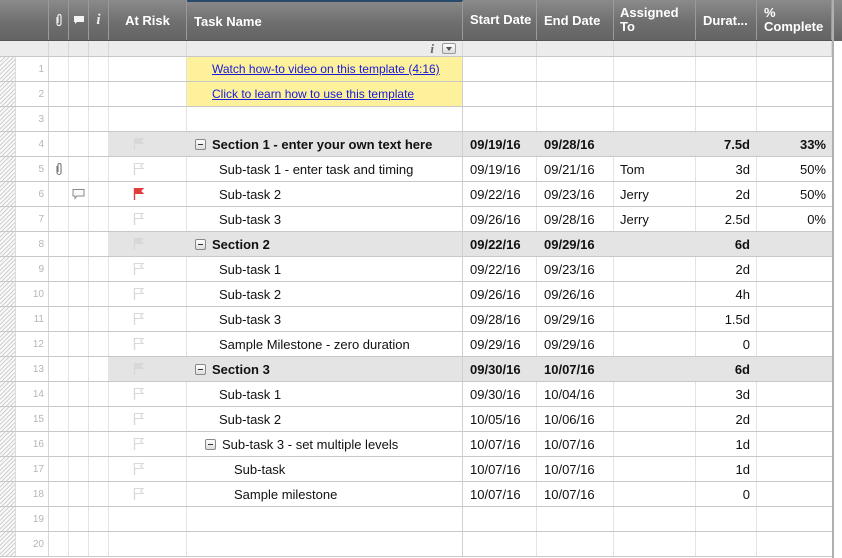  What do you see at coordinates (500, 269) in the screenshot?
I see `start-date-cell: 09/22/16` at bounding box center [500, 269].